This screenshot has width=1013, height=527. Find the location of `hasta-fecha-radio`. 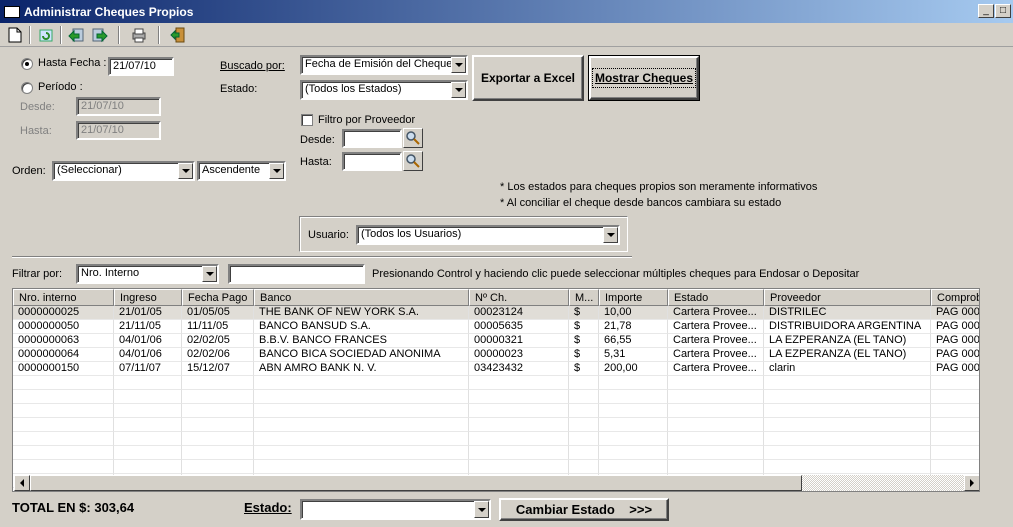

hasta-fecha-radio is located at coordinates (27, 64).